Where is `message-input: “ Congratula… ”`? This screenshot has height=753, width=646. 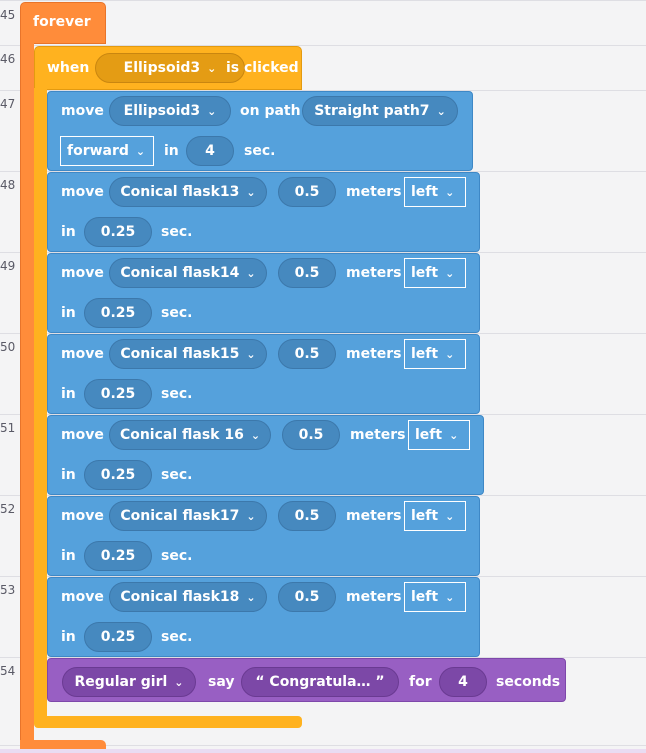 message-input: “ Congratula… ” is located at coordinates (320, 682).